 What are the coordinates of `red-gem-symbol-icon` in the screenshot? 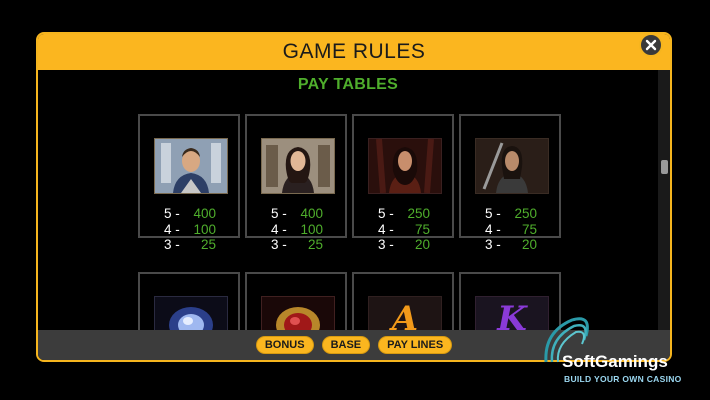 It's located at (298, 313).